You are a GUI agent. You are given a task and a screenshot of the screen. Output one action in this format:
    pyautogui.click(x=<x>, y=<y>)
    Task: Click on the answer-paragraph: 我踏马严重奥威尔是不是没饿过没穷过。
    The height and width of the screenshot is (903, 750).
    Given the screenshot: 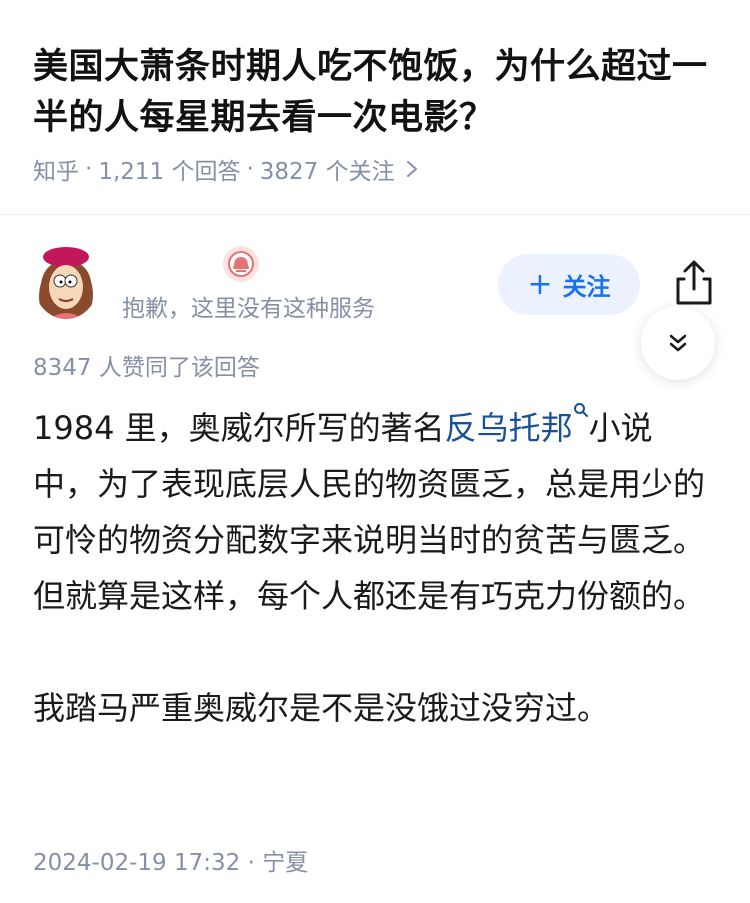 What is the action you would take?
    pyautogui.click(x=321, y=708)
    